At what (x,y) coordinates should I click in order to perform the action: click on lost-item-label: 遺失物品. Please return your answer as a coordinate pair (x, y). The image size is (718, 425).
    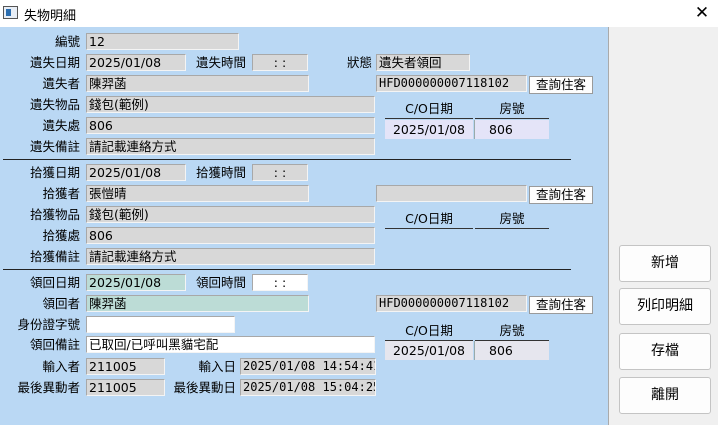
    Looking at the image, I should click on (54, 104).